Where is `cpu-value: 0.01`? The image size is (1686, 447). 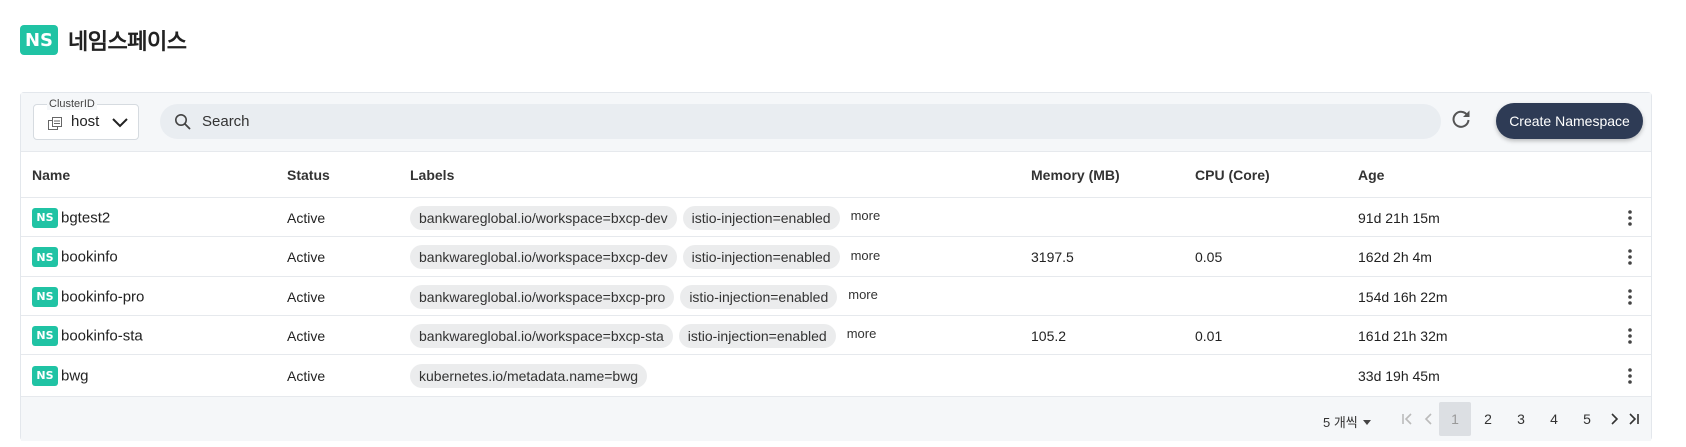
cpu-value: 0.01 is located at coordinates (1209, 335).